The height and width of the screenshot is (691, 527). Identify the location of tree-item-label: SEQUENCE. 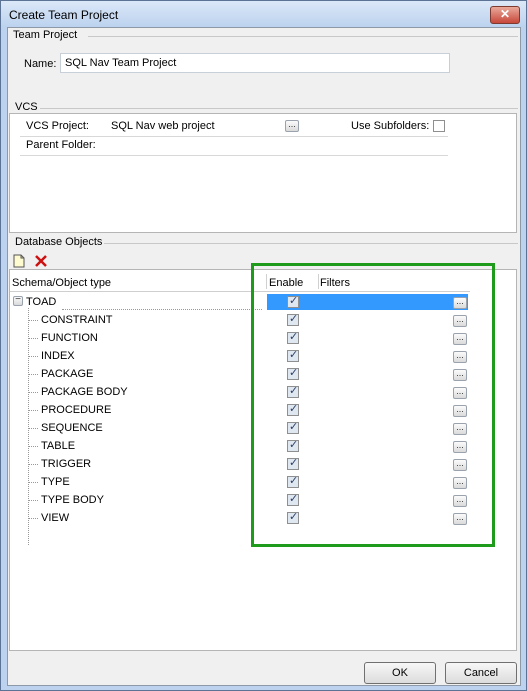
(72, 428).